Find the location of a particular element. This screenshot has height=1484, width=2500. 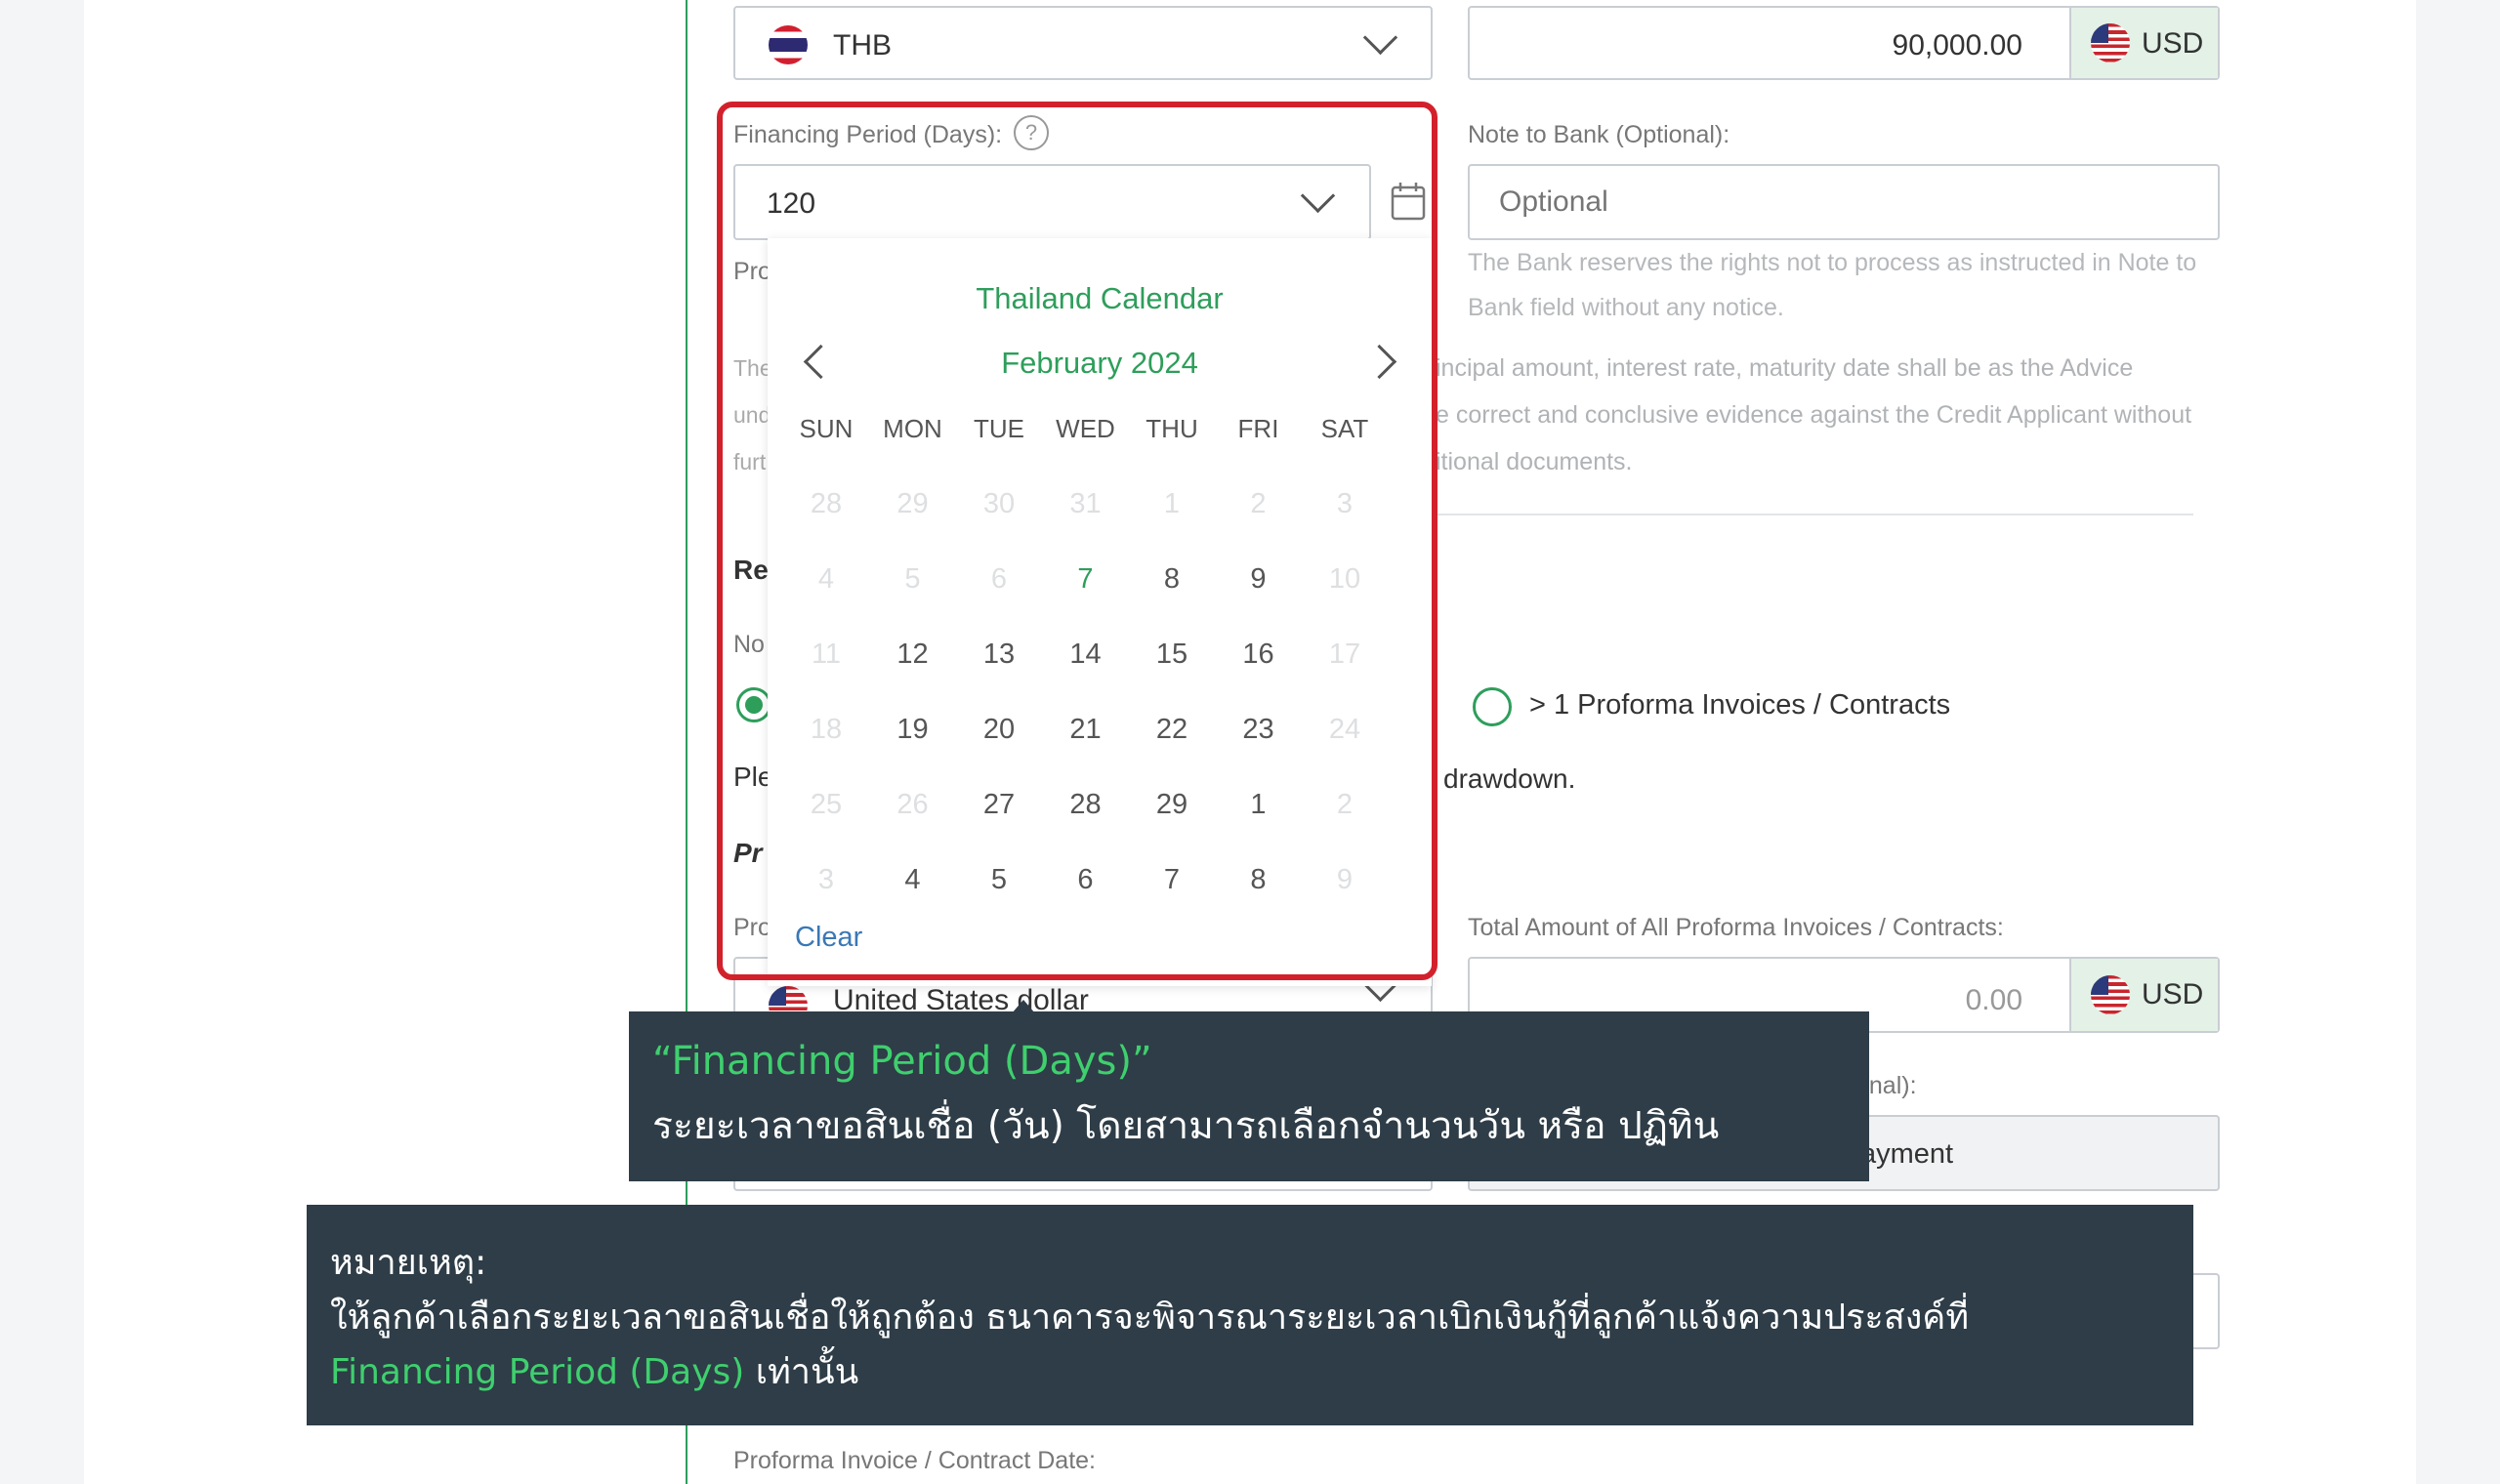

amount-value: 90,000.00 is located at coordinates (1957, 46).